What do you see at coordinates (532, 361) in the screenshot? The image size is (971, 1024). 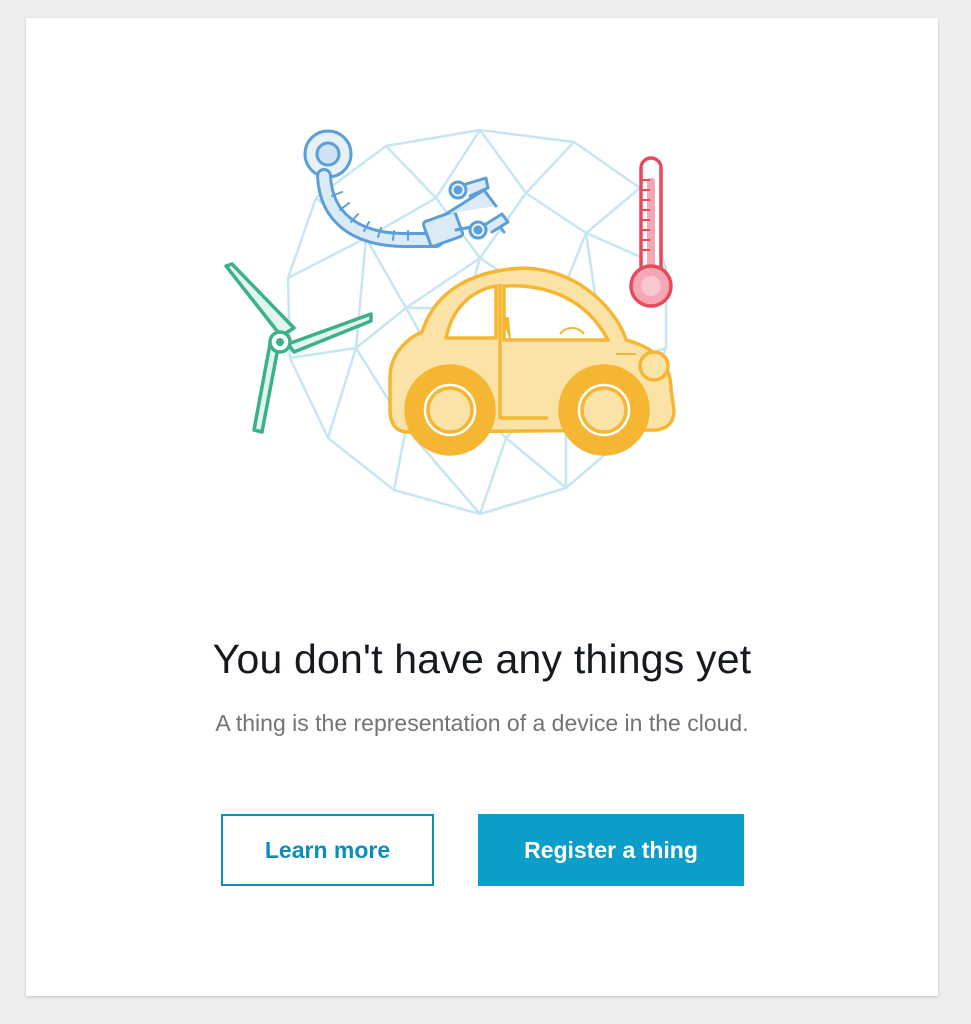 I see `car-icon` at bounding box center [532, 361].